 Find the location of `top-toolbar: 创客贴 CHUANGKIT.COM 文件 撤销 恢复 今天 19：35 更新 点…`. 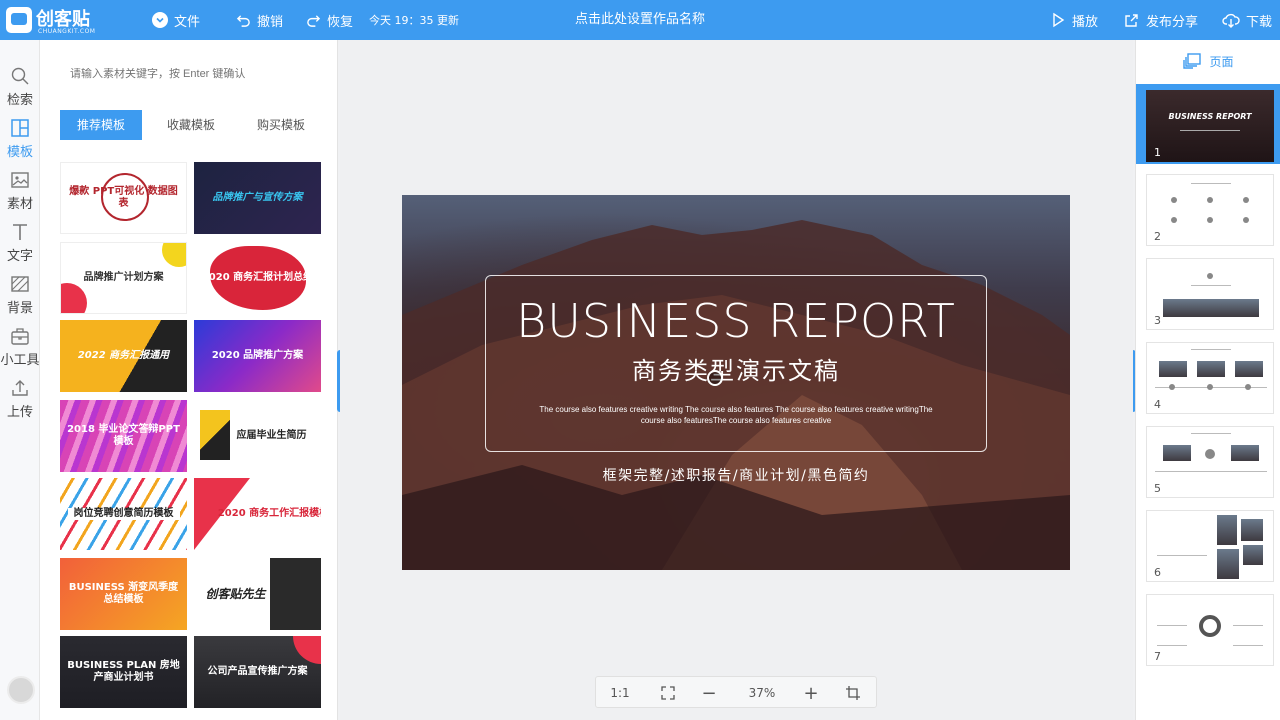

top-toolbar: 创客贴 CHUANGKIT.COM 文件 撤销 恢复 今天 19：35 更新 点… is located at coordinates (640, 20).